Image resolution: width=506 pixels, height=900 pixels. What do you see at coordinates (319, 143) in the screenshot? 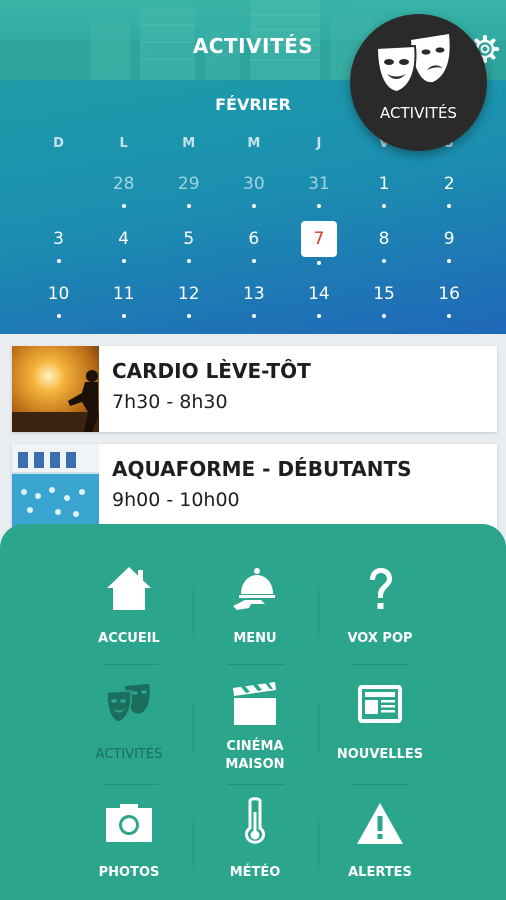
I see `weekday-label: J` at bounding box center [319, 143].